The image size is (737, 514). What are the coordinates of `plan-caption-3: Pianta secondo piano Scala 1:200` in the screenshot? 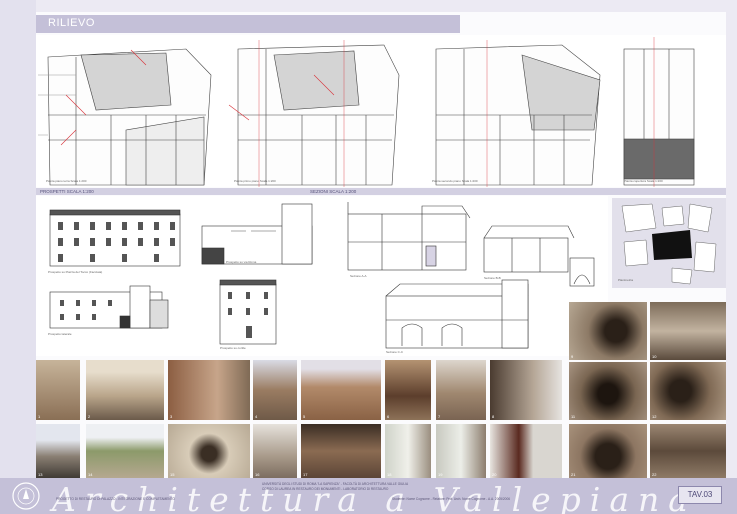 It's located at (455, 181).